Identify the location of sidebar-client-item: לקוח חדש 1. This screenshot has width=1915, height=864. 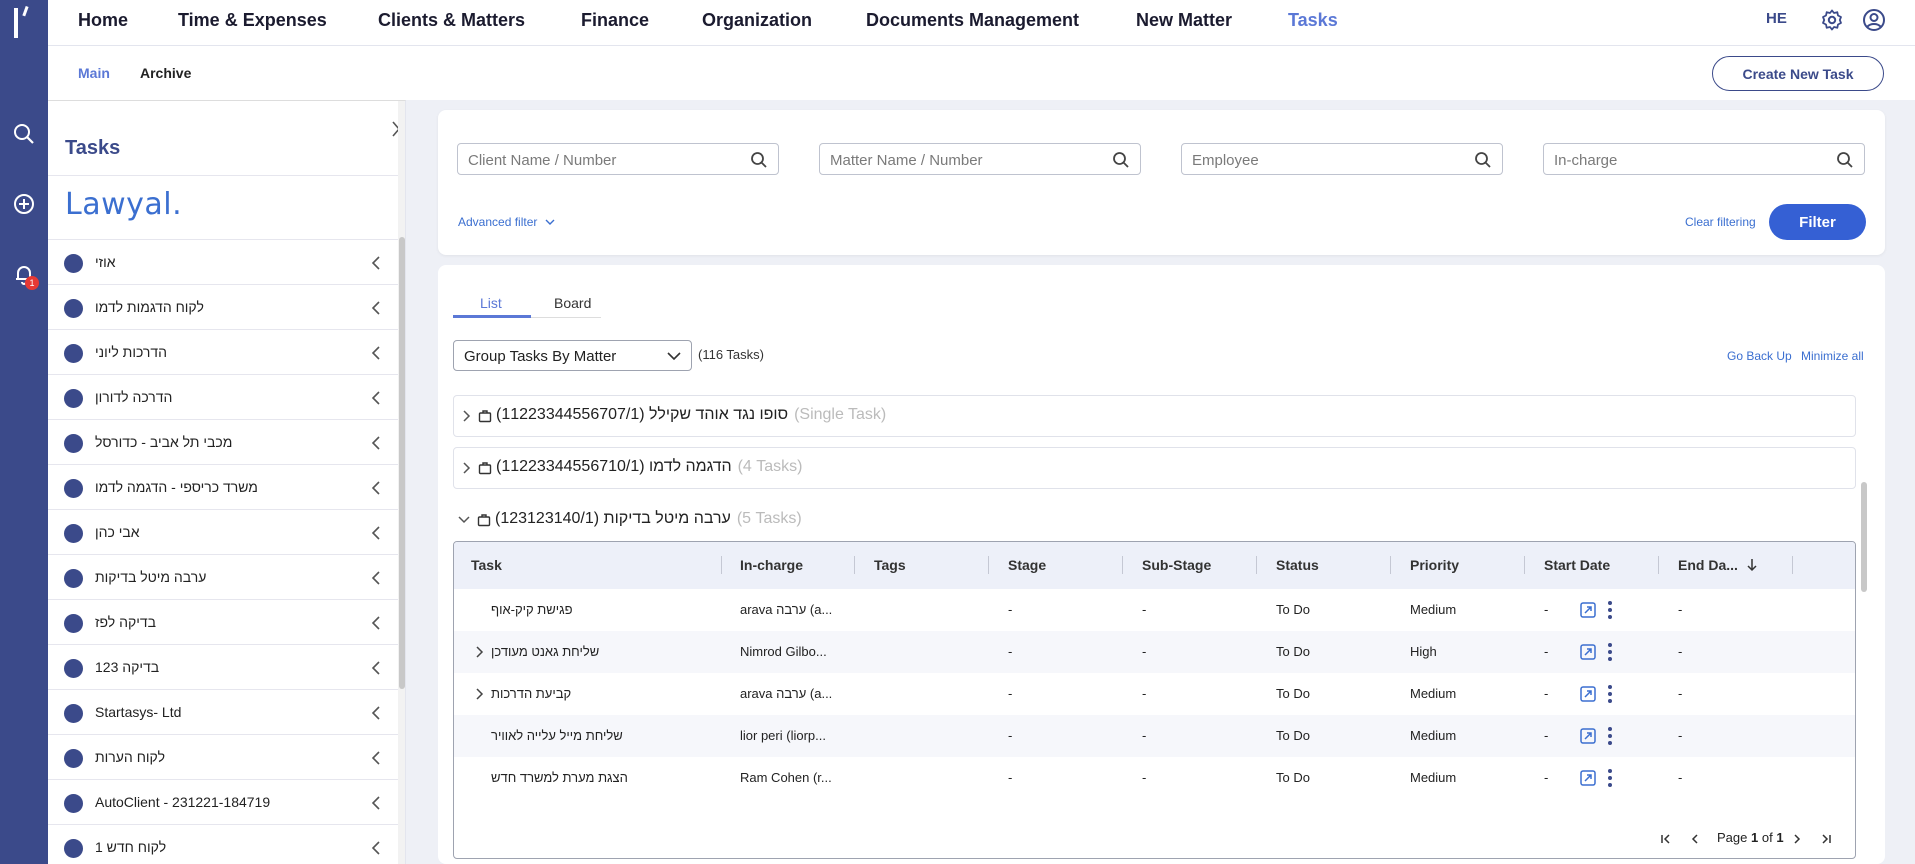
(223, 844).